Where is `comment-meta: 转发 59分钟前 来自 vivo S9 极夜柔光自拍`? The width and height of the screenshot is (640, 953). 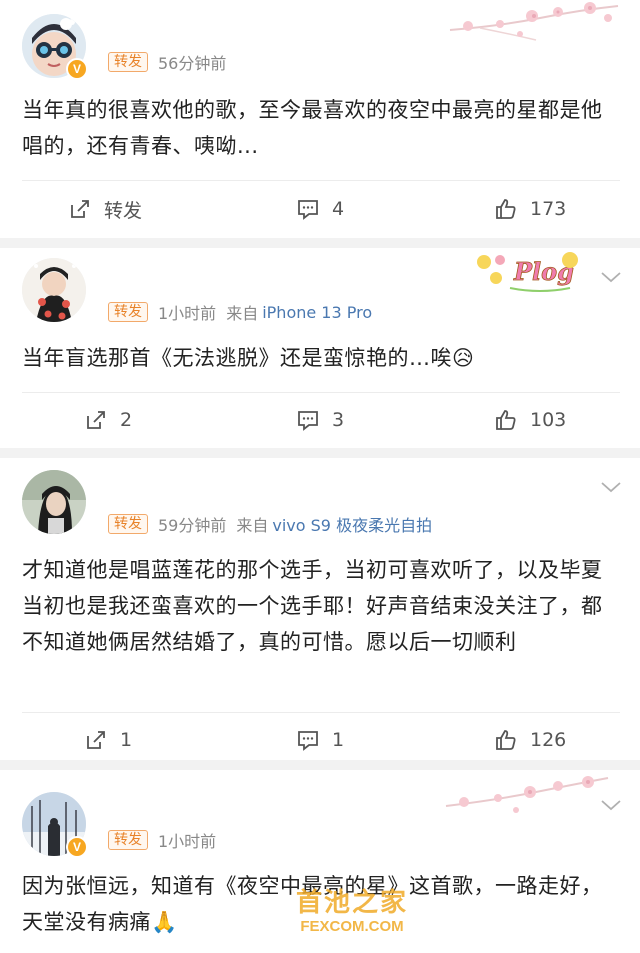
comment-meta: 转发 59分钟前 来自 vivo S9 极夜柔光自拍 is located at coordinates (270, 524).